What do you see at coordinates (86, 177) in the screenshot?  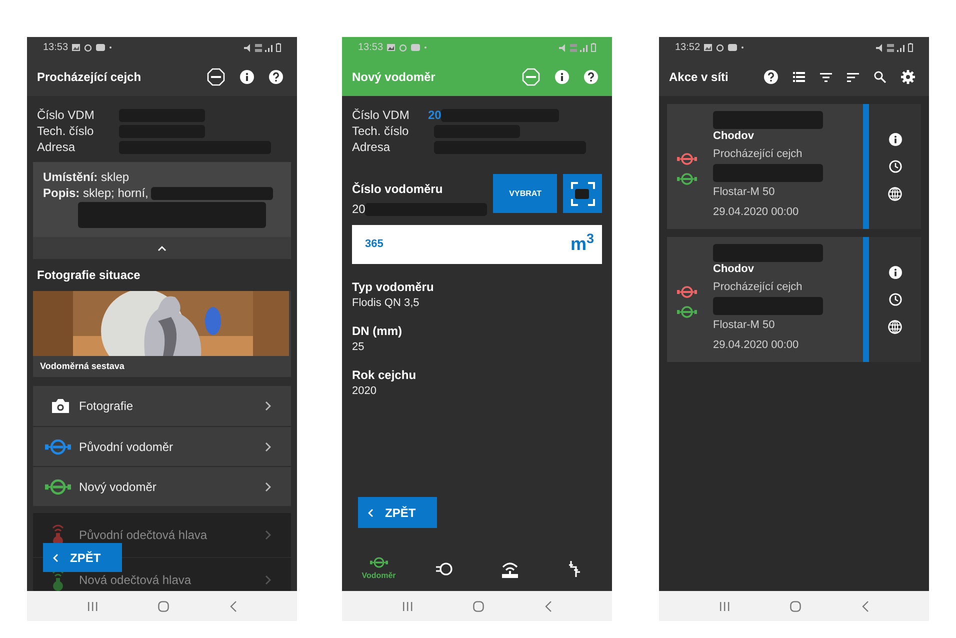 I see `location-text: Umístění: sklep` at bounding box center [86, 177].